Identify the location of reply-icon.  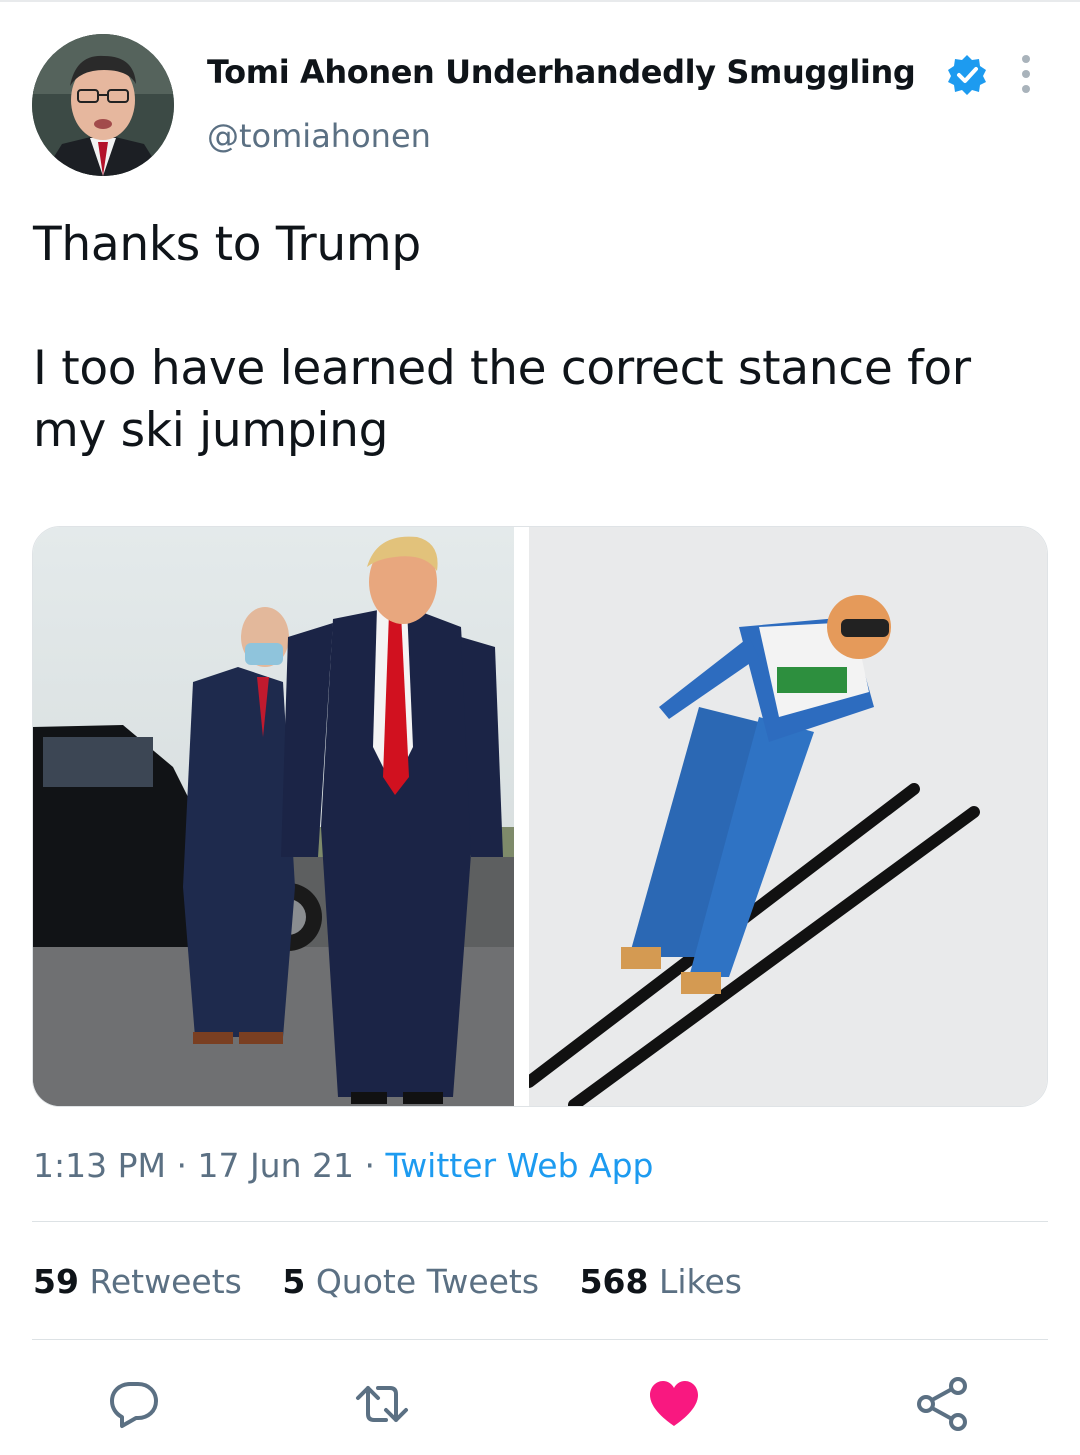
(134, 1404).